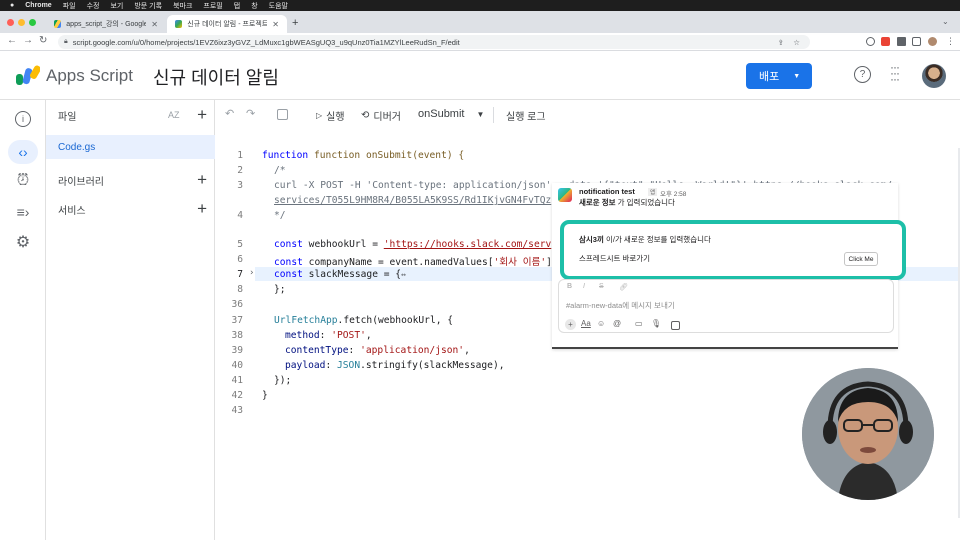 This screenshot has width=960, height=540. Describe the element at coordinates (23, 119) in the screenshot. I see `info-icon: i` at that location.